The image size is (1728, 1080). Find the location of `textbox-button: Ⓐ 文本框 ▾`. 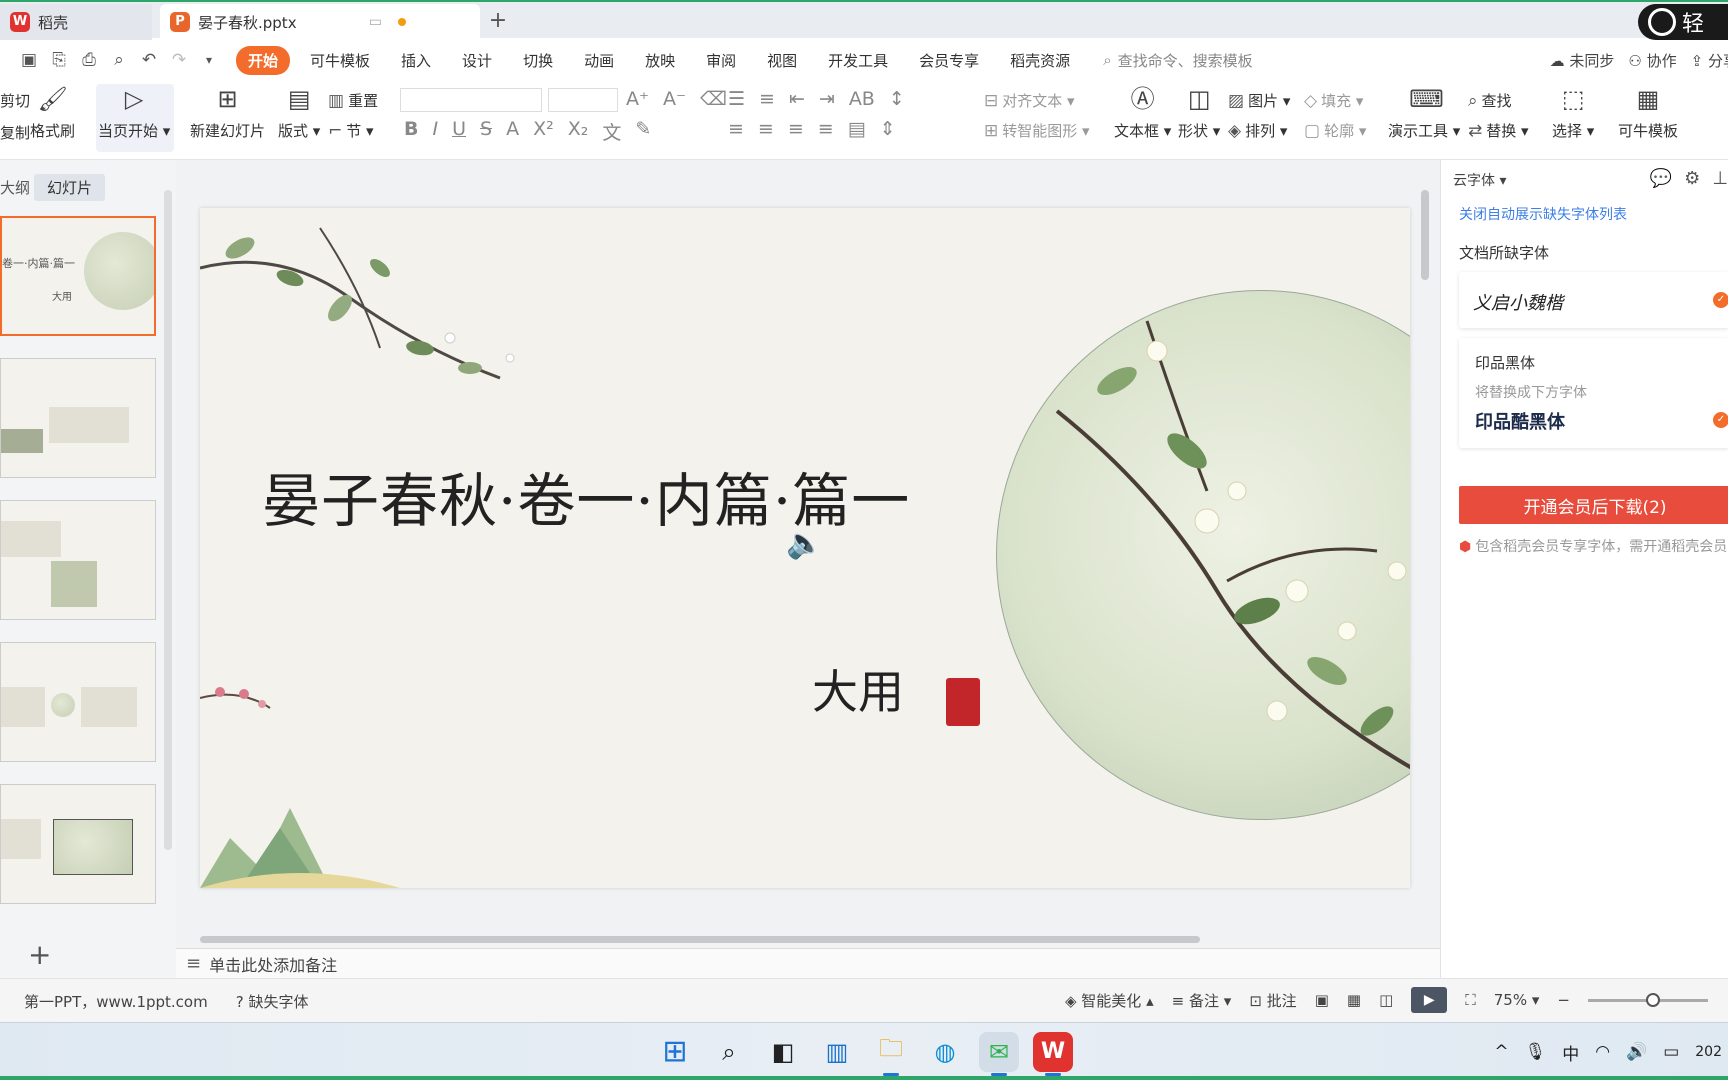

textbox-button: Ⓐ 文本框 ▾ is located at coordinates (1142, 112).